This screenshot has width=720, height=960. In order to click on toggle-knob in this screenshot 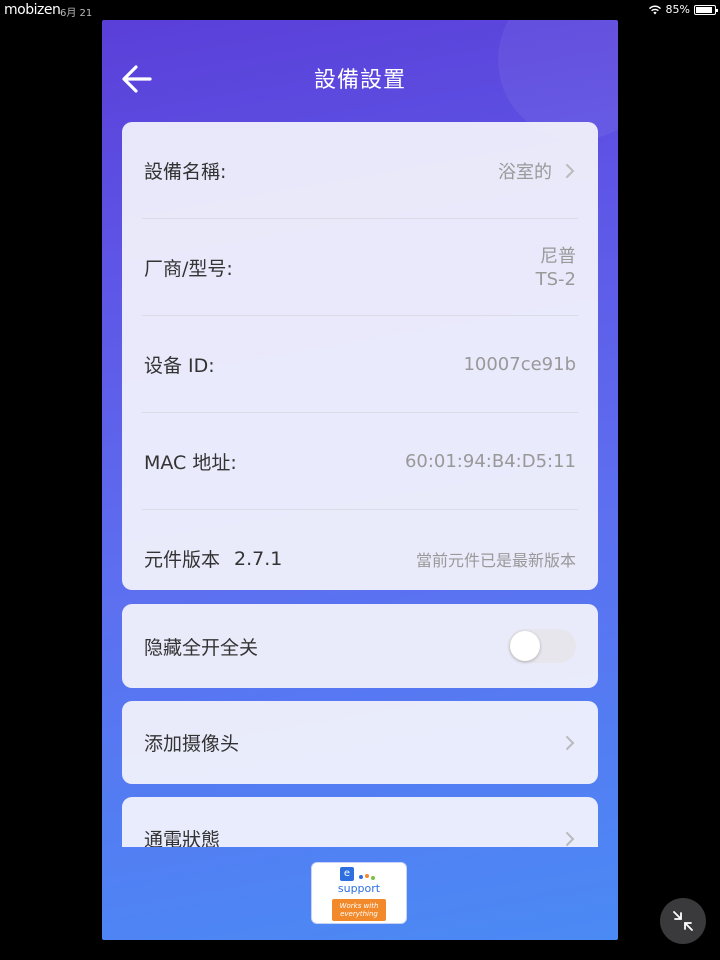, I will do `click(525, 646)`.